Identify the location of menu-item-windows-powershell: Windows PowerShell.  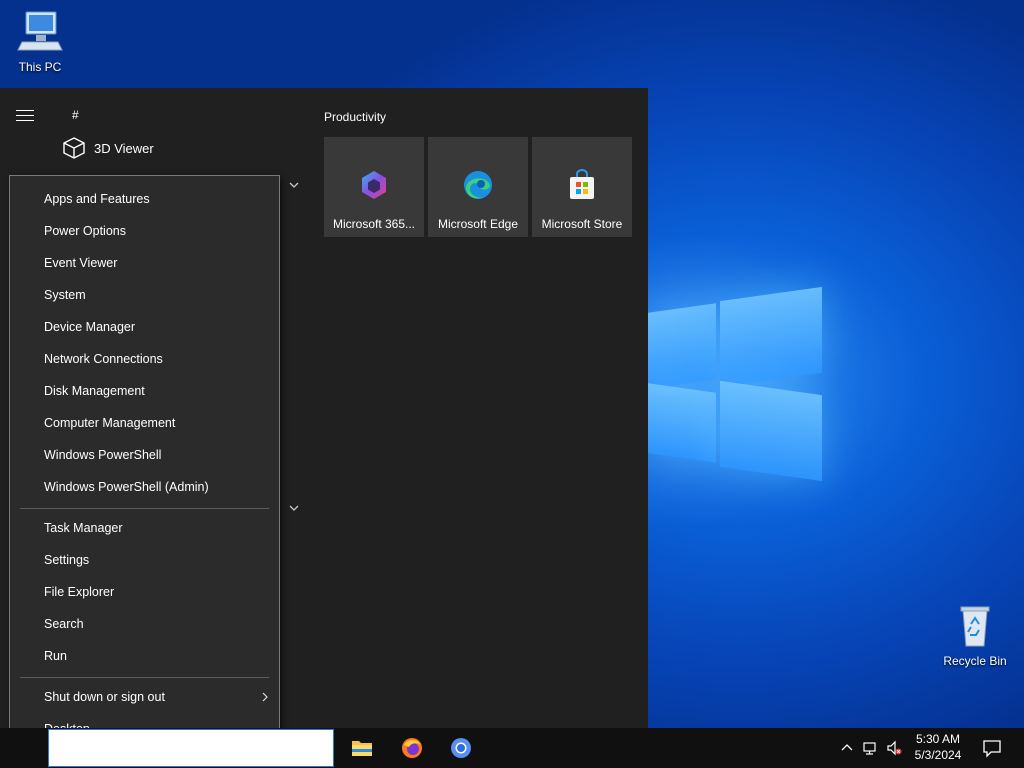
(144, 455).